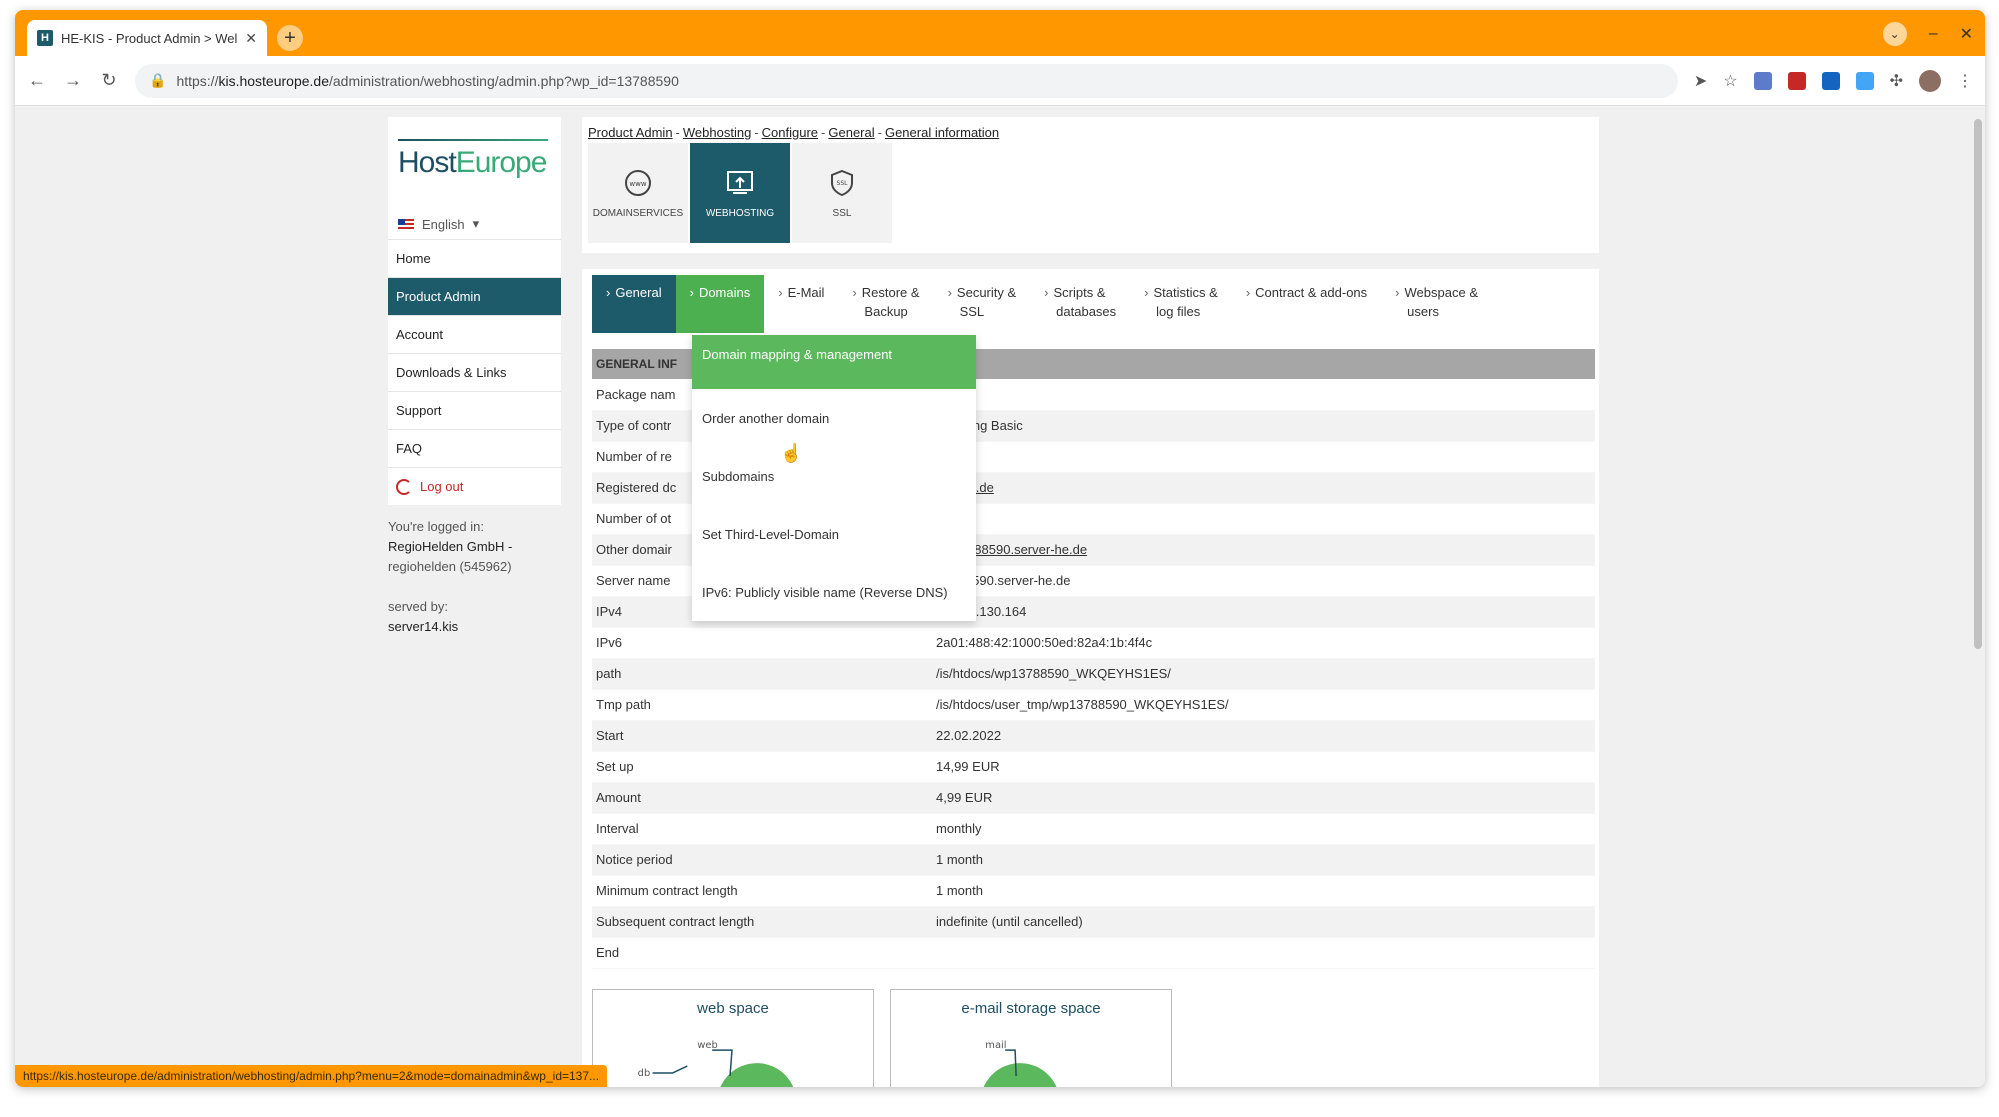 The image size is (1999, 1117). Describe the element at coordinates (251, 38) in the screenshot. I see `close-icon: ✕` at that location.